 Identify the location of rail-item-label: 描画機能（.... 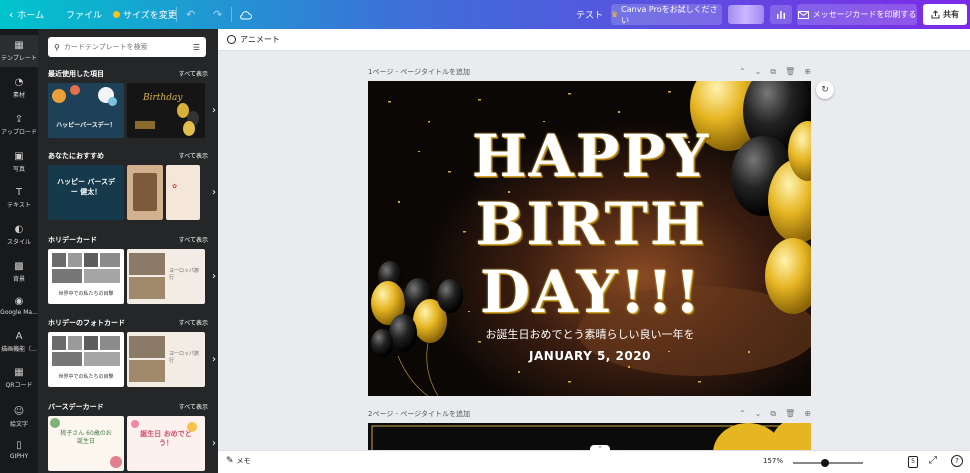
(19, 349).